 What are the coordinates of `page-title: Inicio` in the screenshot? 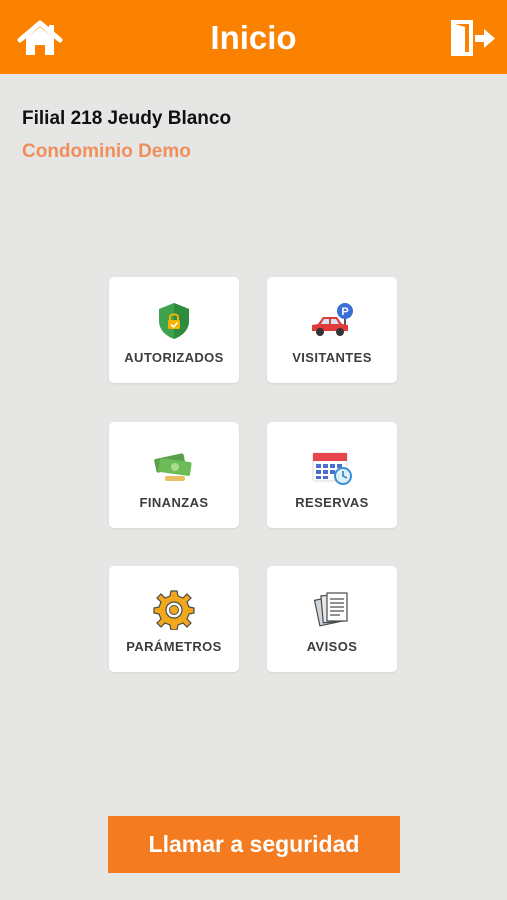 It's located at (253, 37).